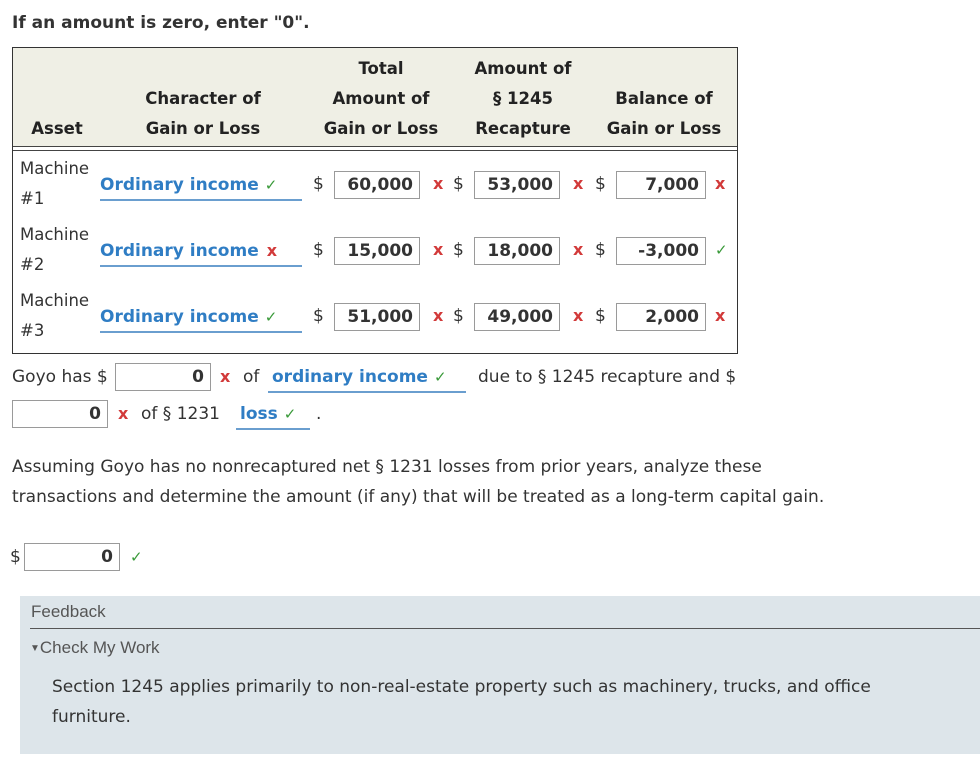 The height and width of the screenshot is (774, 980). What do you see at coordinates (60, 414) in the screenshot?
I see `section-1231-amount-input: 0` at bounding box center [60, 414].